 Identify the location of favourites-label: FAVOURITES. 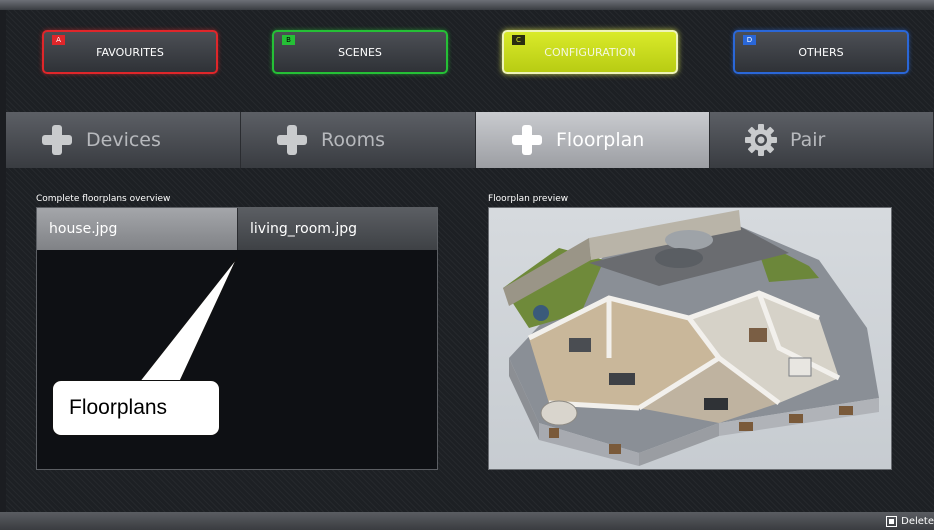
(130, 52).